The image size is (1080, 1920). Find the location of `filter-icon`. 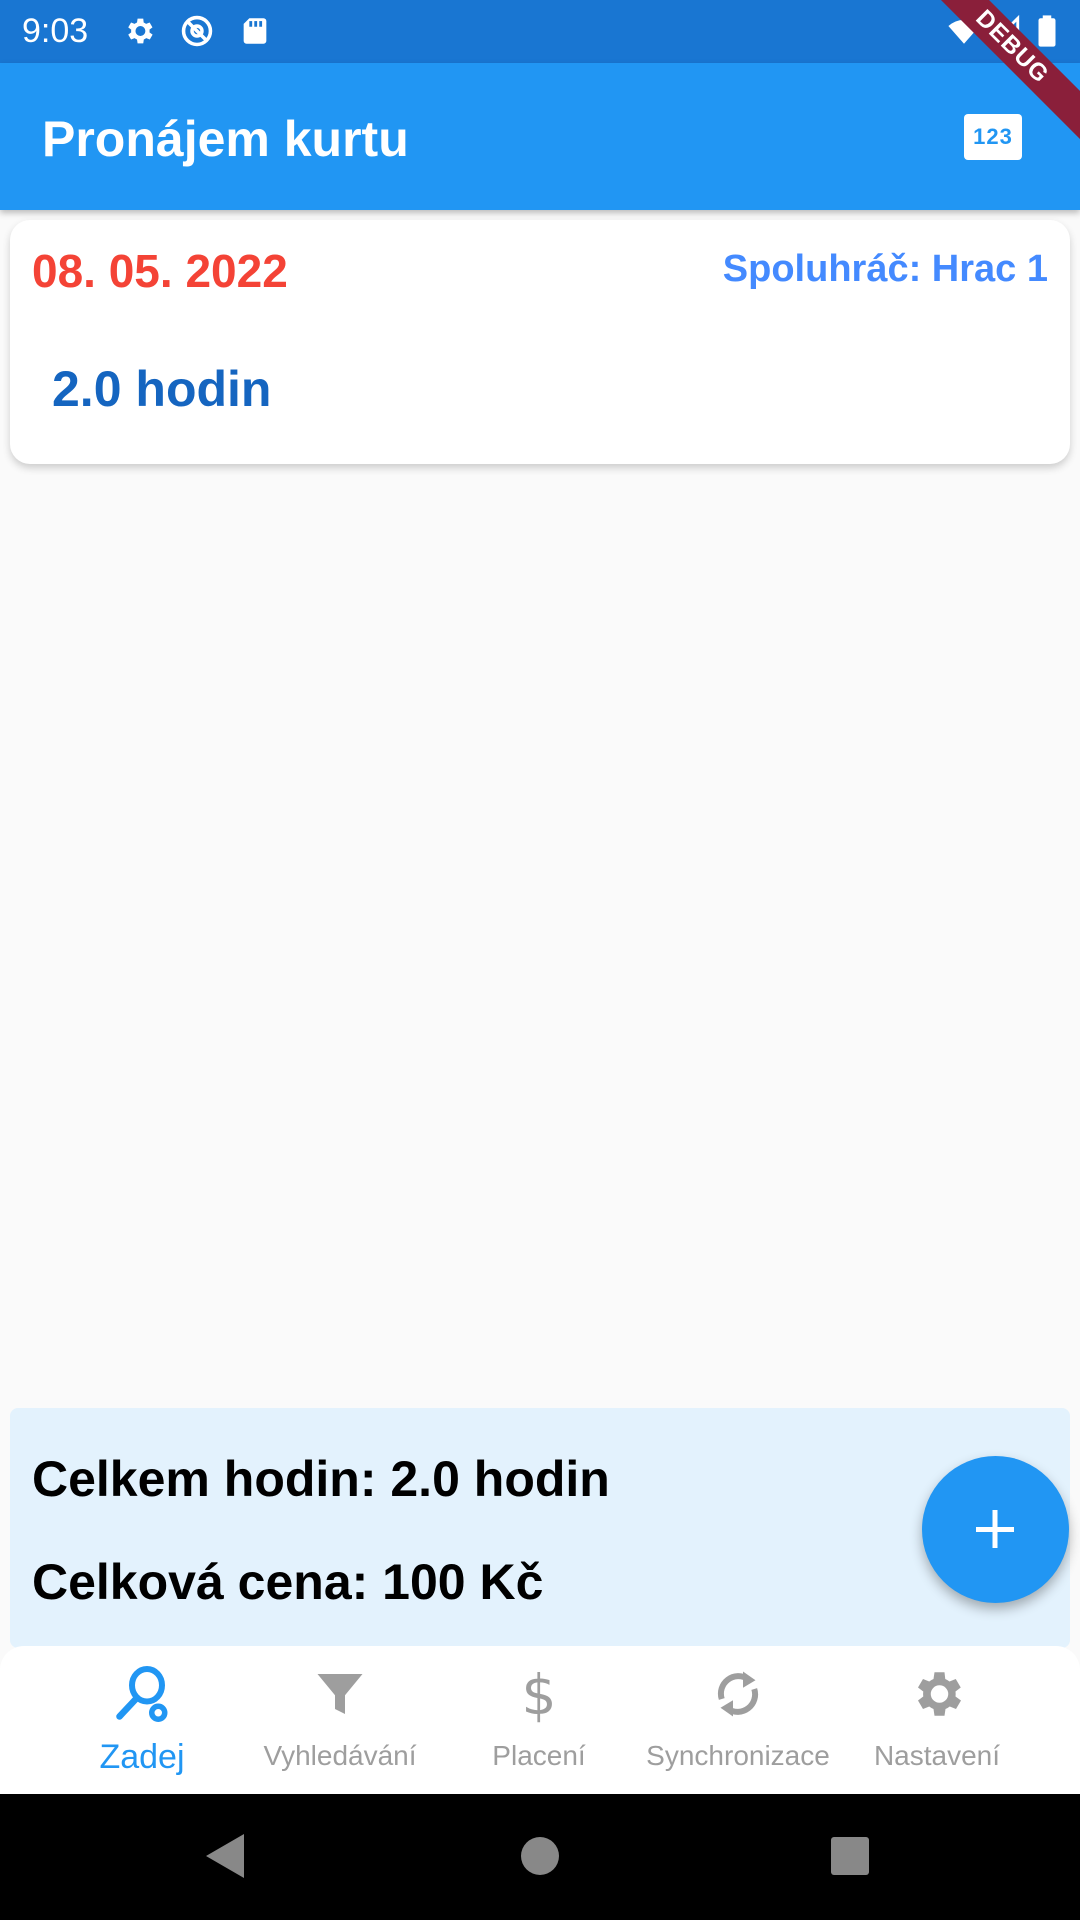

filter-icon is located at coordinates (340, 1694).